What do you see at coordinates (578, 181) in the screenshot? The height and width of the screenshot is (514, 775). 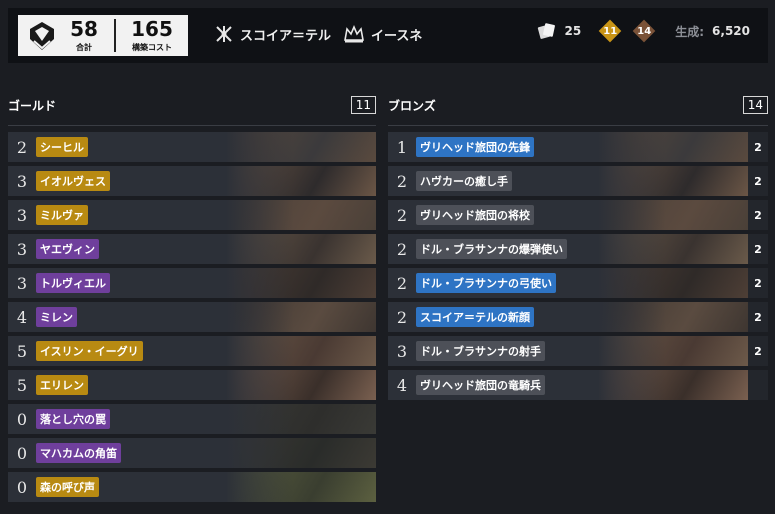 I see `card-row: 2 ハヴカーの癒し手 2` at bounding box center [578, 181].